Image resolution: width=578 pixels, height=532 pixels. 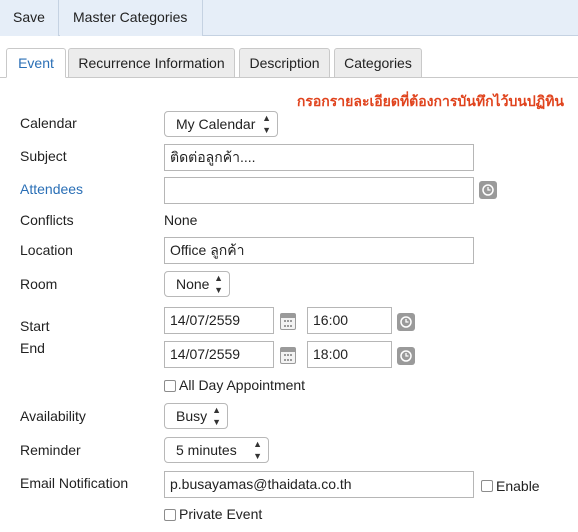 I want to click on location-input: Office ลูกค้า, so click(x=319, y=250).